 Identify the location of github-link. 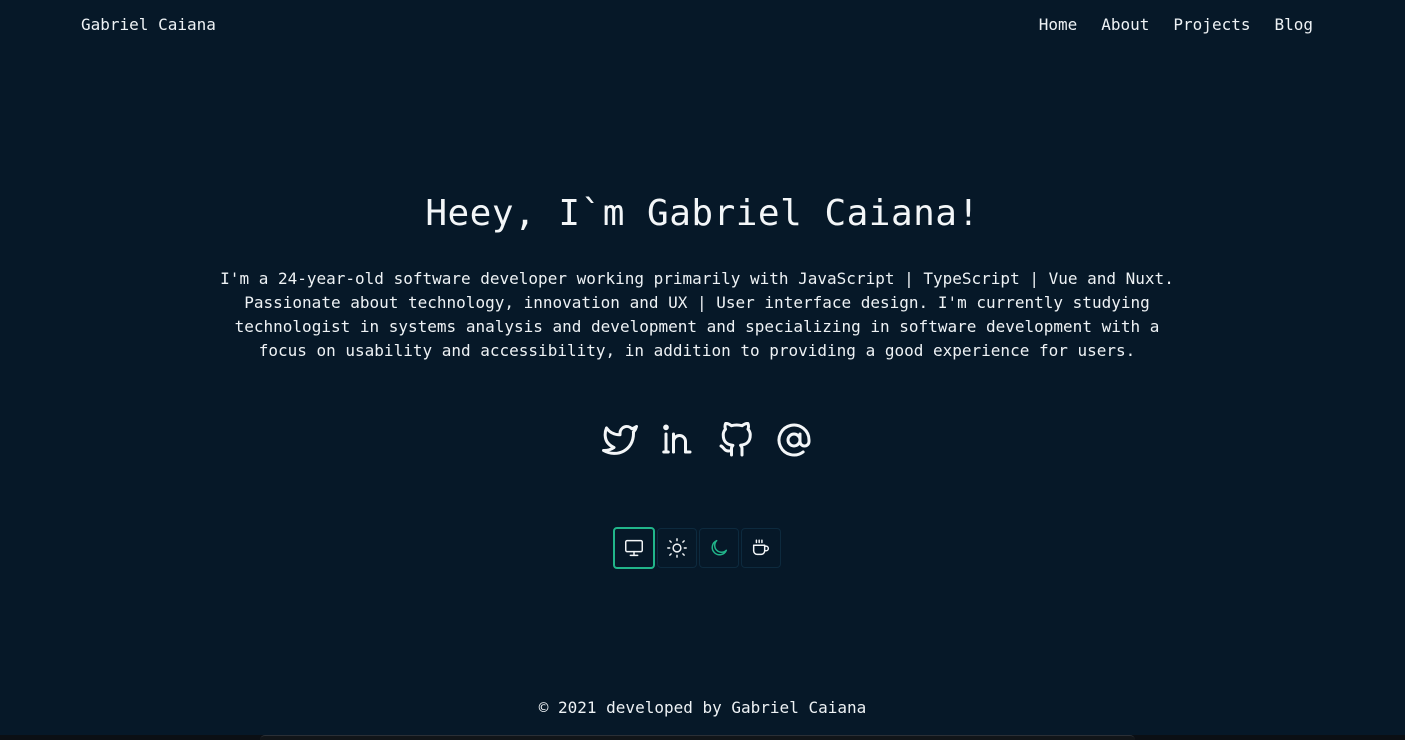
(736, 440).